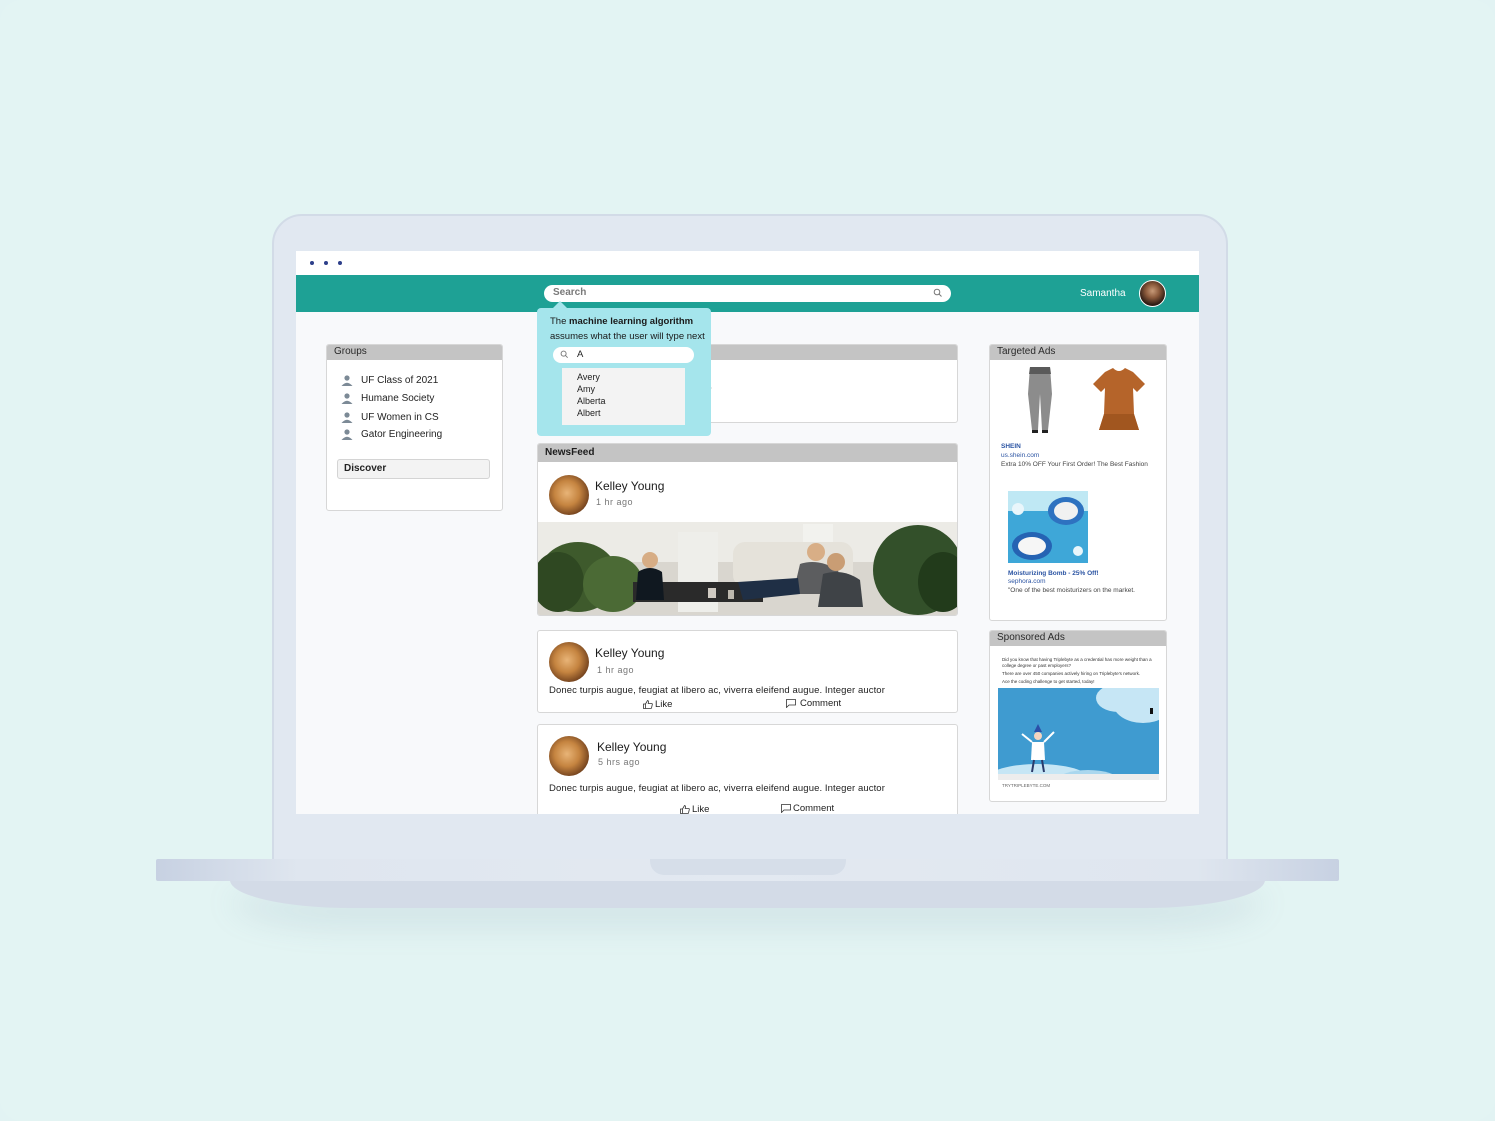 Image resolution: width=1495 pixels, height=1121 pixels. Describe the element at coordinates (747, 263) in the screenshot. I see `browser-titlebar` at that location.